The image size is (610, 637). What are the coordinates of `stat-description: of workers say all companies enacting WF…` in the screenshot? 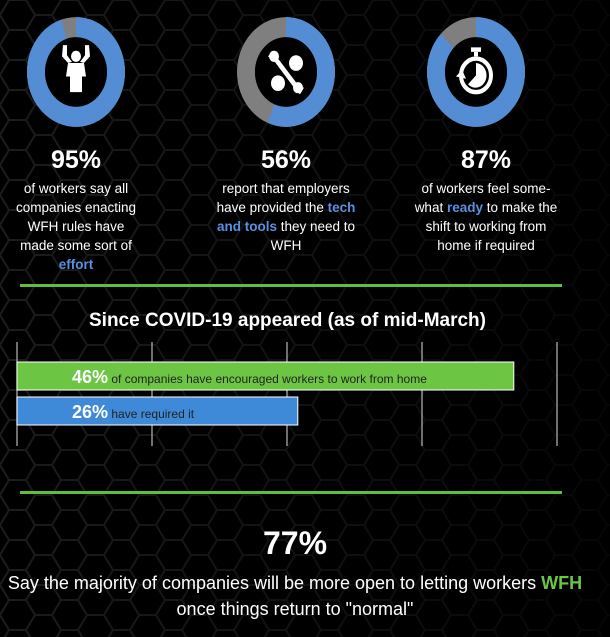 It's located at (76, 226).